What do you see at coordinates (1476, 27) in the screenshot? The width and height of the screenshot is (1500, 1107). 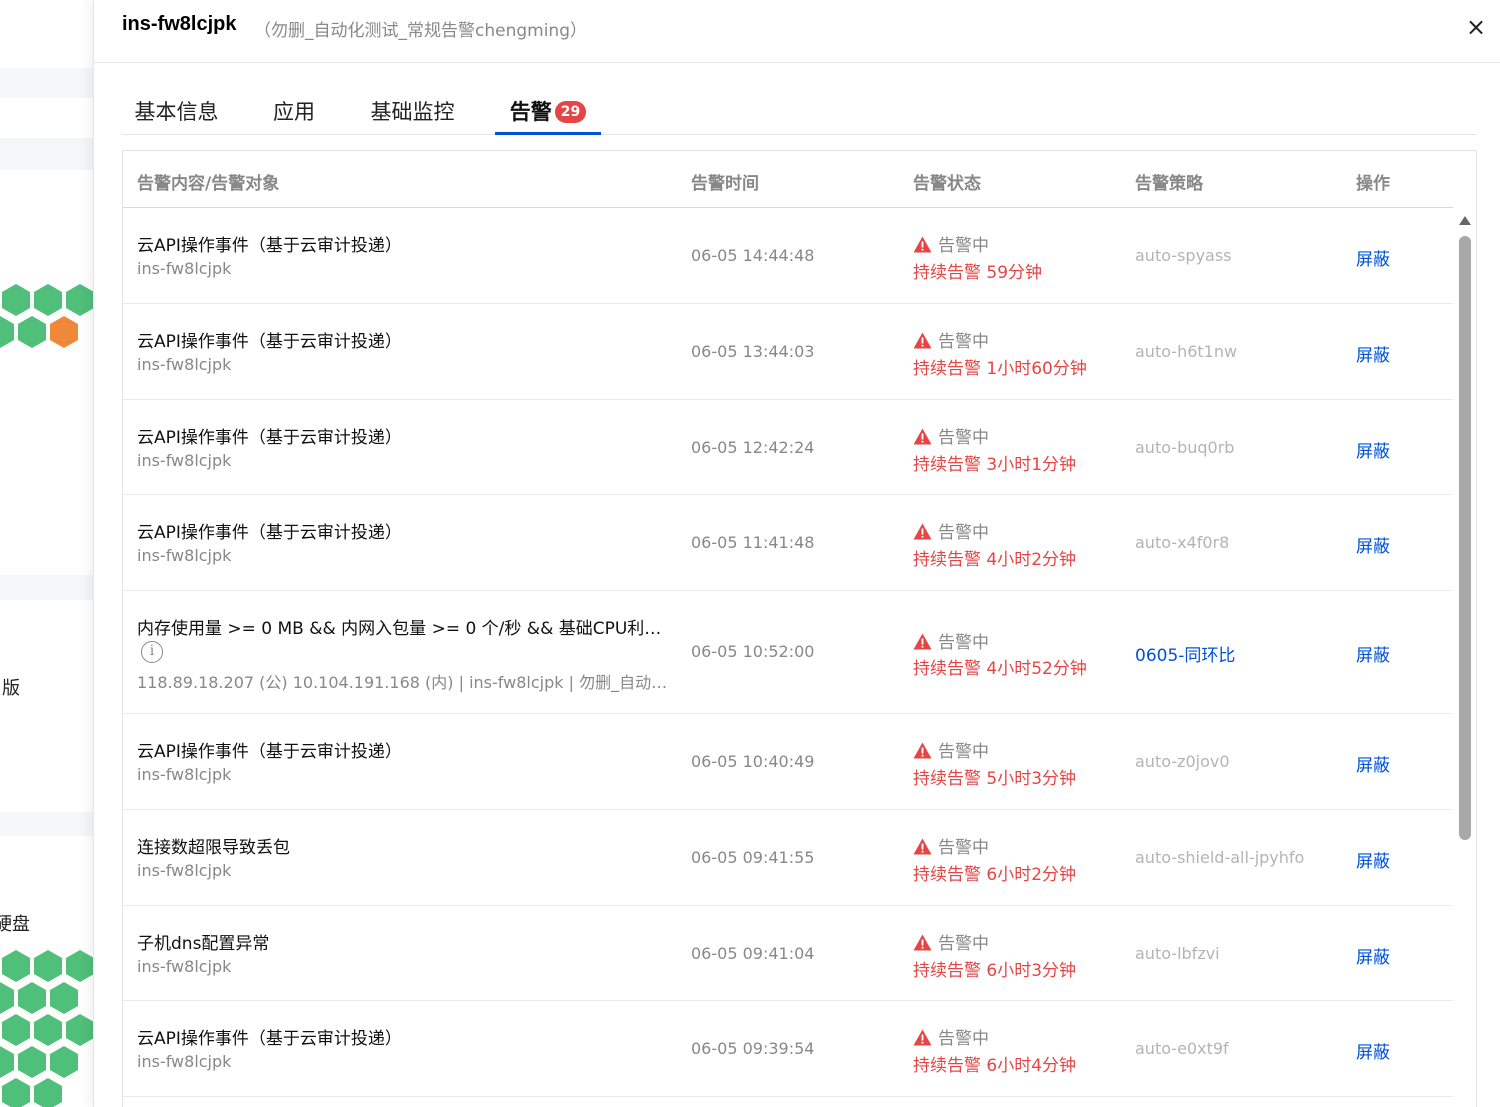 I see `close-icon: ×` at bounding box center [1476, 27].